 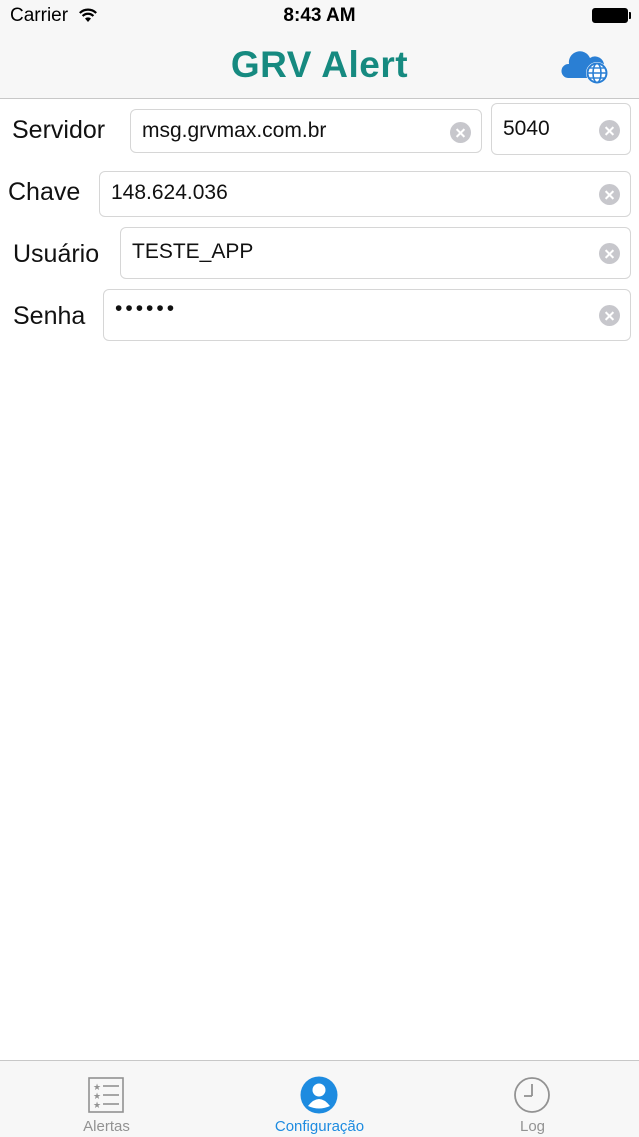 What do you see at coordinates (193, 251) in the screenshot?
I see `user-value: TESTE_APP` at bounding box center [193, 251].